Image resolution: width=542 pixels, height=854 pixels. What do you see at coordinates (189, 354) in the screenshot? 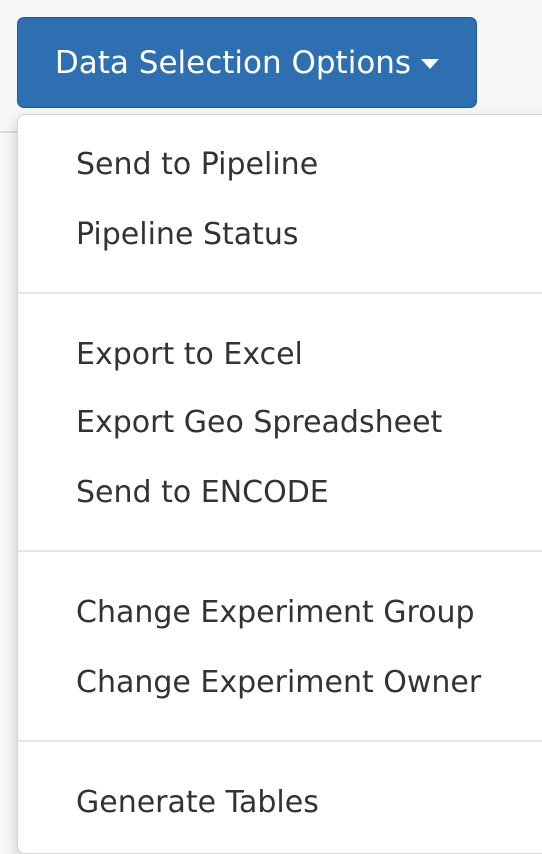
I see `menu-item-export-to-excel: Export to Excel` at bounding box center [189, 354].